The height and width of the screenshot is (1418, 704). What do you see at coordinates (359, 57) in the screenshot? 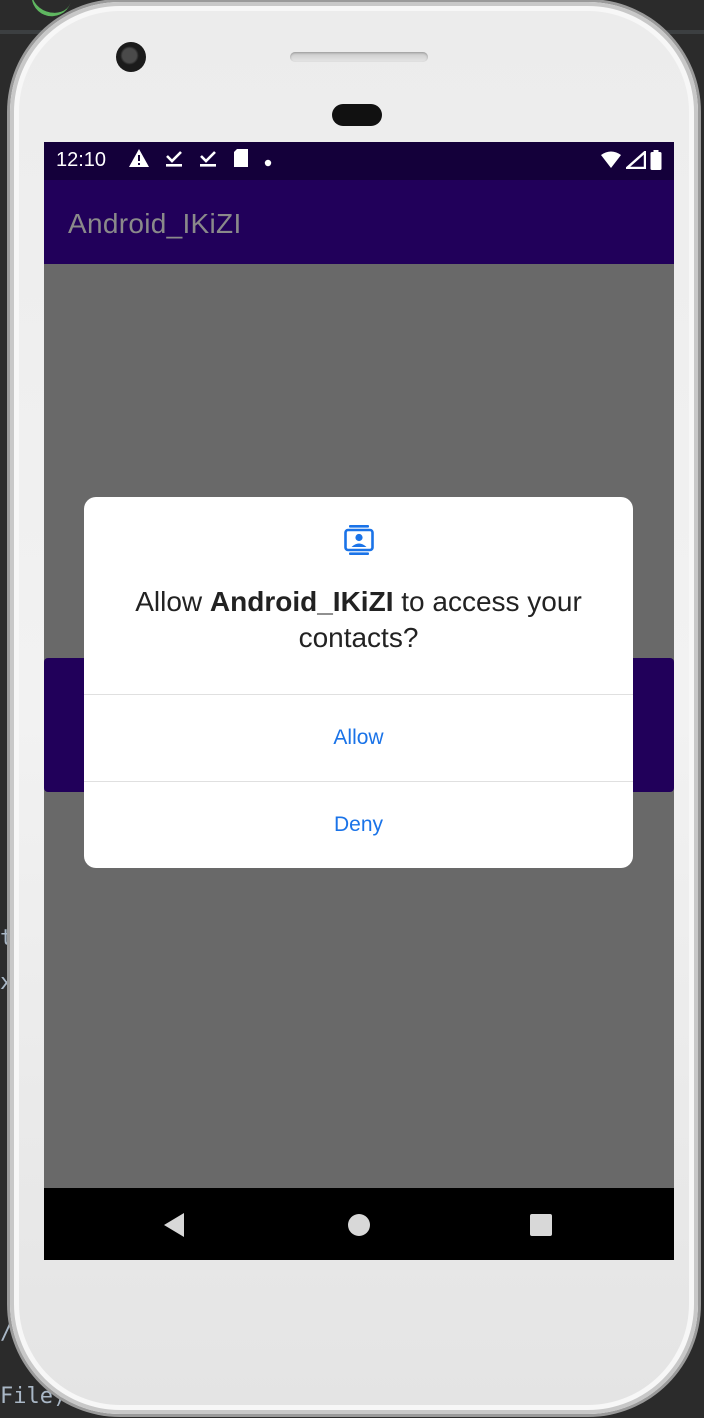
I see `earpiece-speaker` at bounding box center [359, 57].